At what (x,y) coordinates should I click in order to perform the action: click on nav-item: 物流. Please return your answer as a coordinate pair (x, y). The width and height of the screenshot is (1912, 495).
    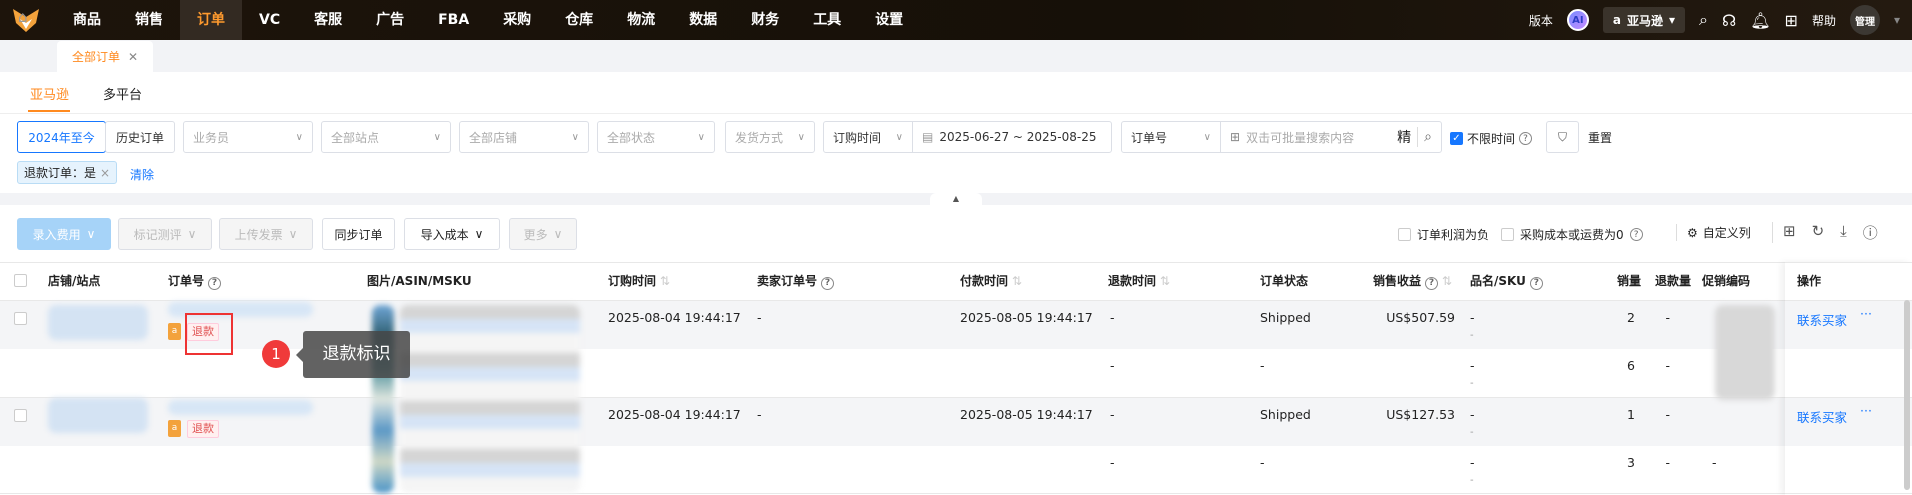
    Looking at the image, I should click on (641, 20).